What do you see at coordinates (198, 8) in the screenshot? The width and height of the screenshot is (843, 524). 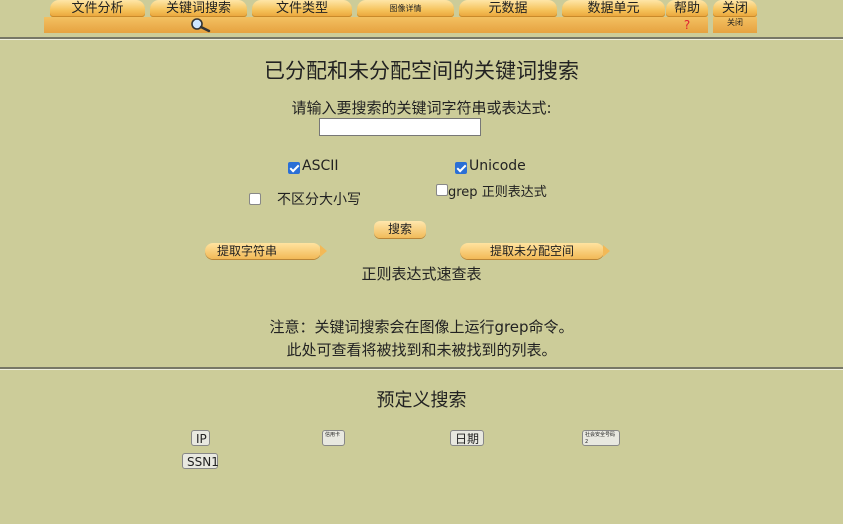 I see `tab-keyword-search: 关键词搜索` at bounding box center [198, 8].